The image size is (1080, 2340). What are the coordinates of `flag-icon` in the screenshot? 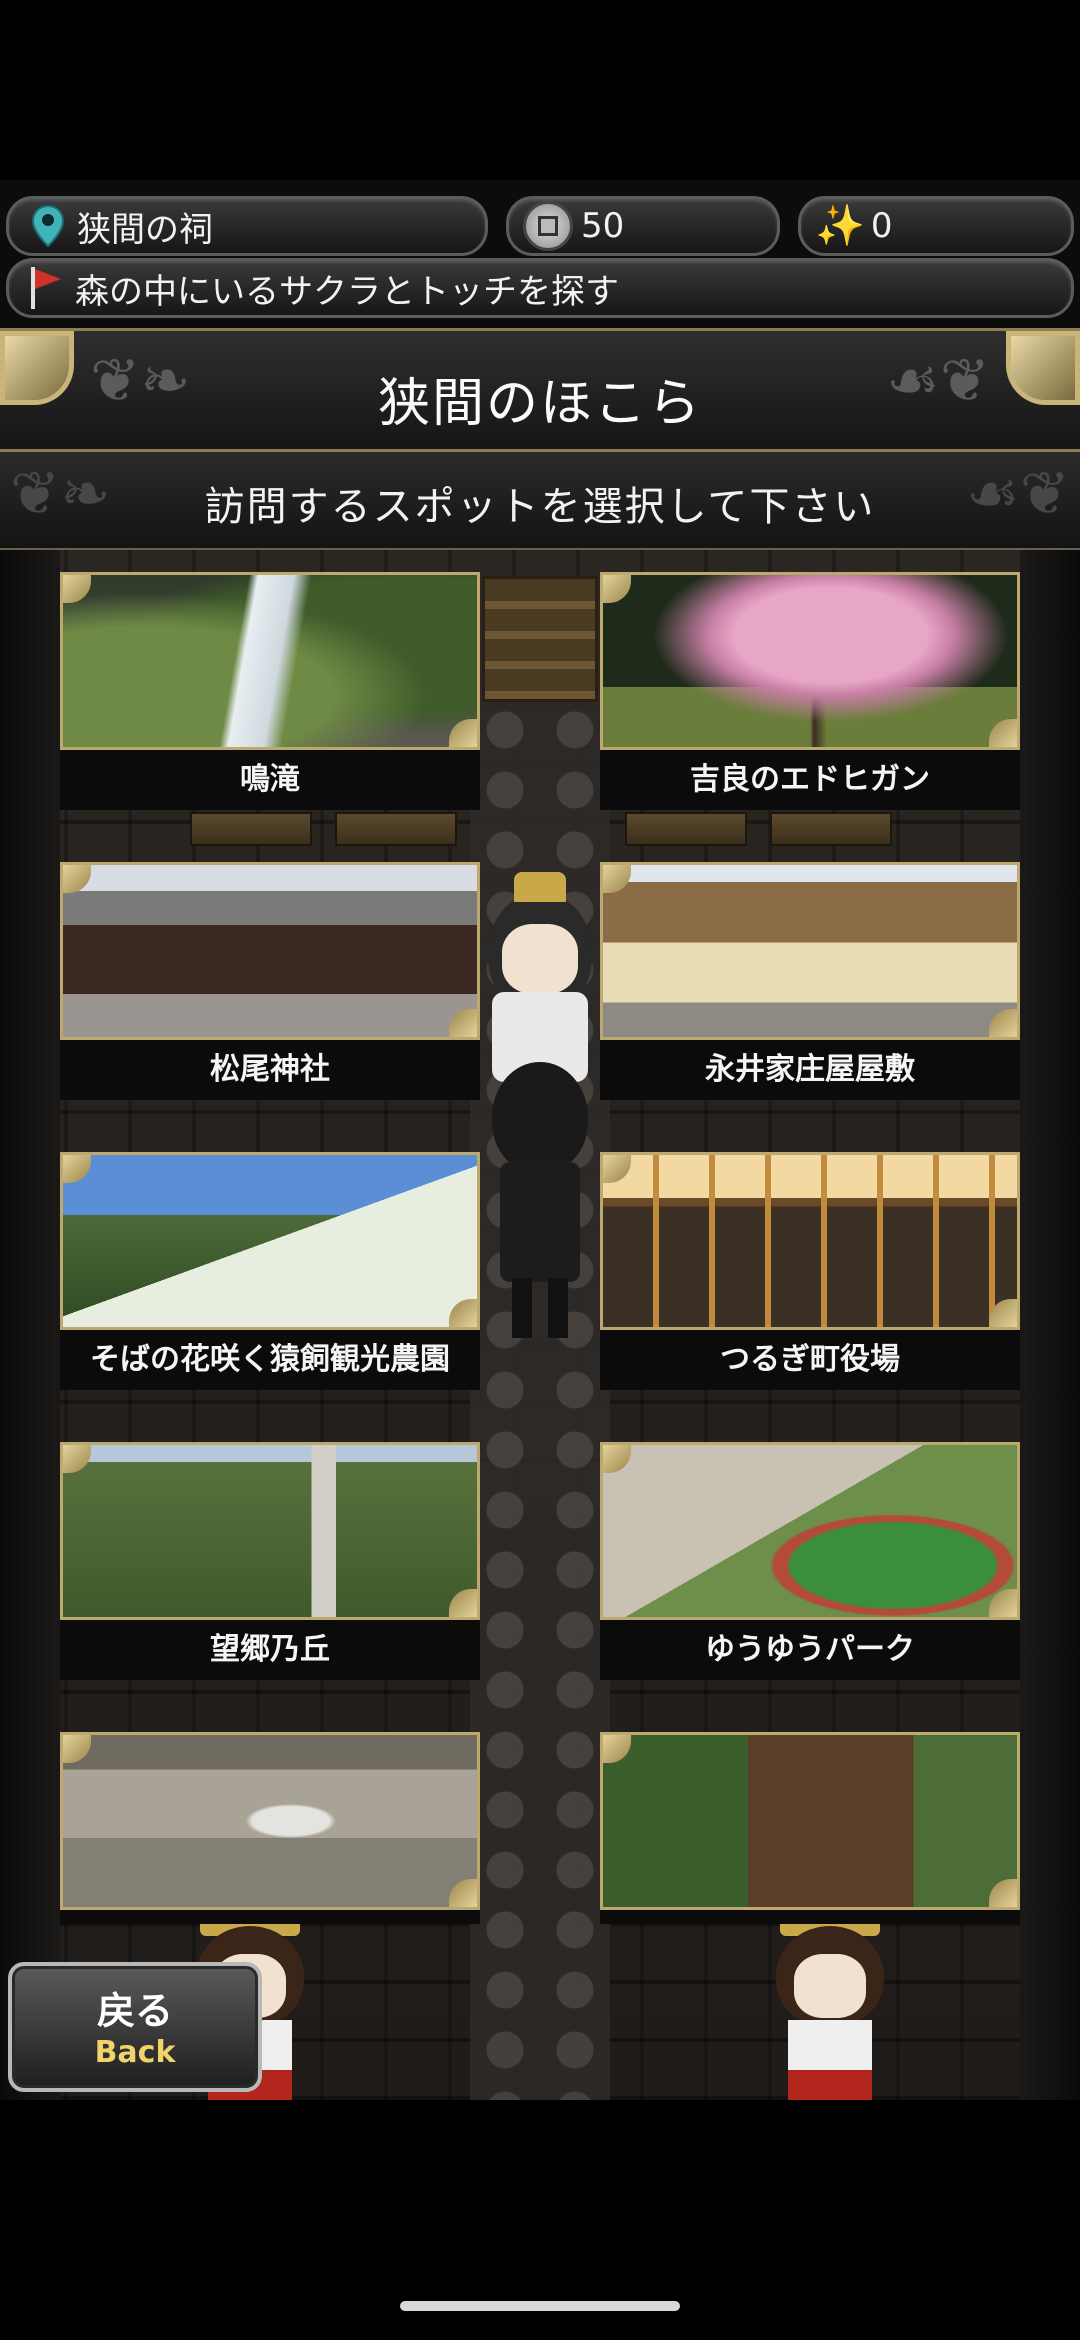 It's located at (45, 288).